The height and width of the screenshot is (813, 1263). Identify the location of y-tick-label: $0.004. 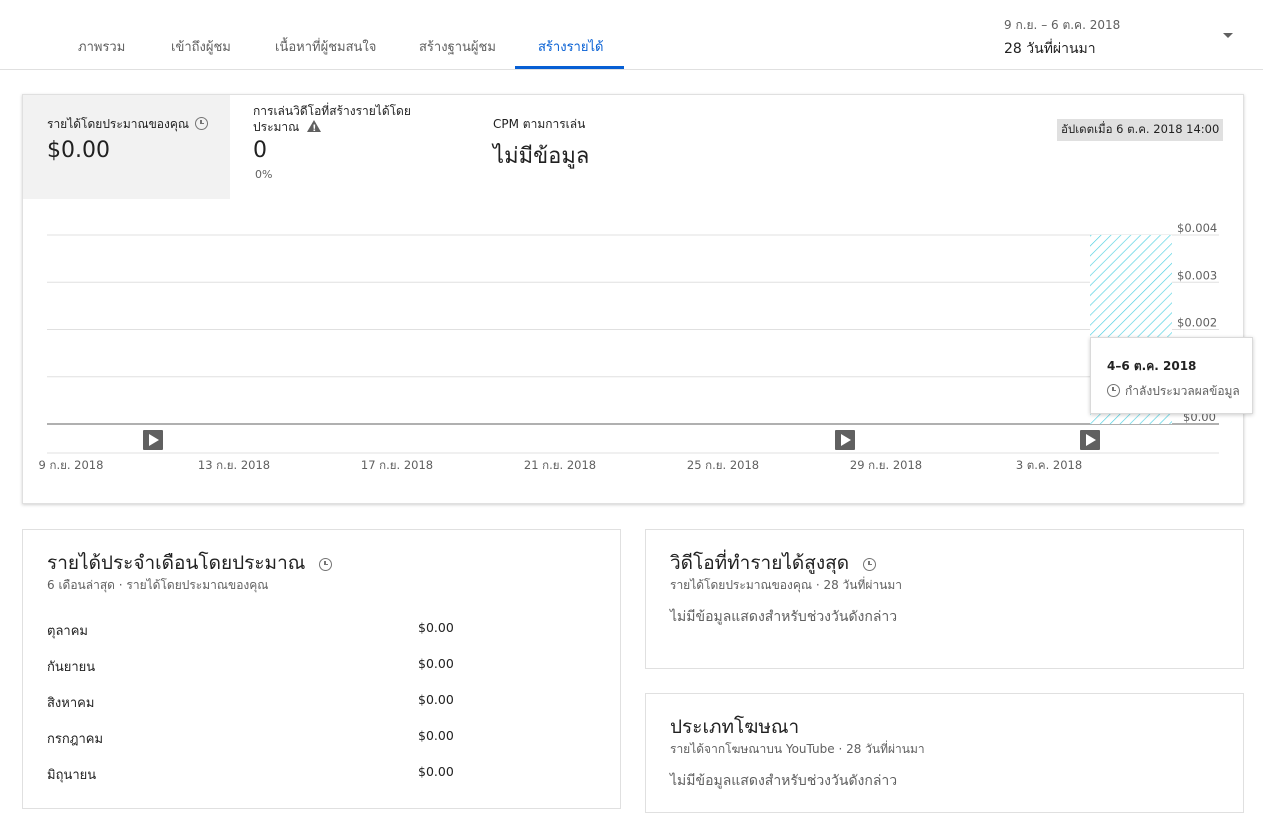
(1197, 228).